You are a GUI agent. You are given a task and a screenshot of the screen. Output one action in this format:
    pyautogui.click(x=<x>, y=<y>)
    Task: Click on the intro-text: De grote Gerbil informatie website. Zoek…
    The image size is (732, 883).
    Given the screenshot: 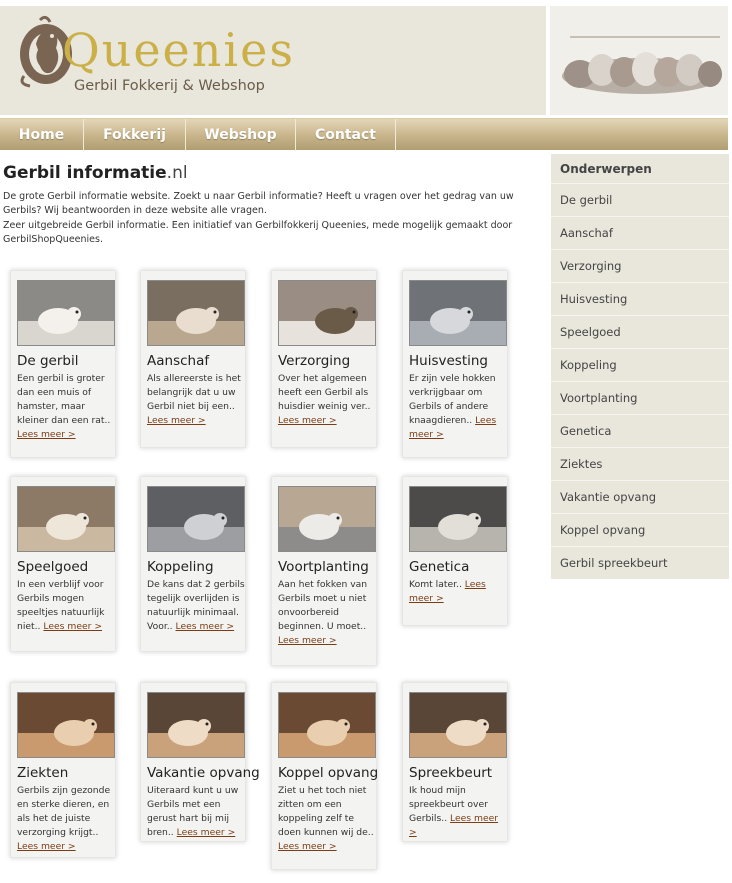 What is the action you would take?
    pyautogui.click(x=263, y=218)
    